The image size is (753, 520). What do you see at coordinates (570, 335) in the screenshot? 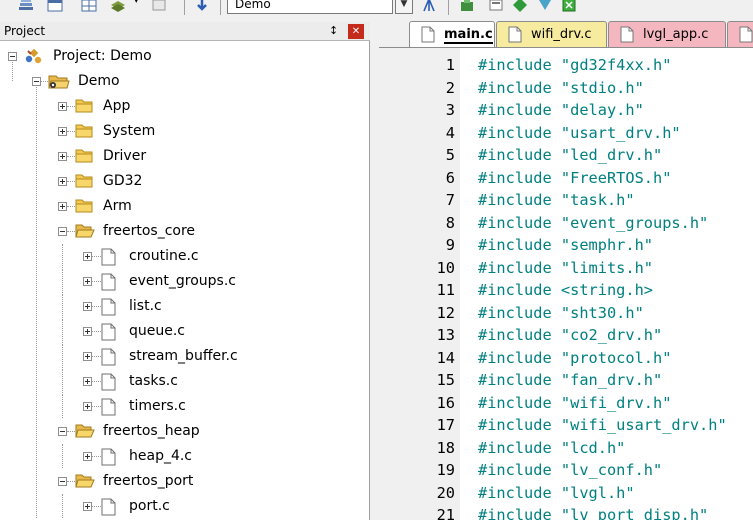
I see `code-text: #include "co2_drv.h"` at bounding box center [570, 335].